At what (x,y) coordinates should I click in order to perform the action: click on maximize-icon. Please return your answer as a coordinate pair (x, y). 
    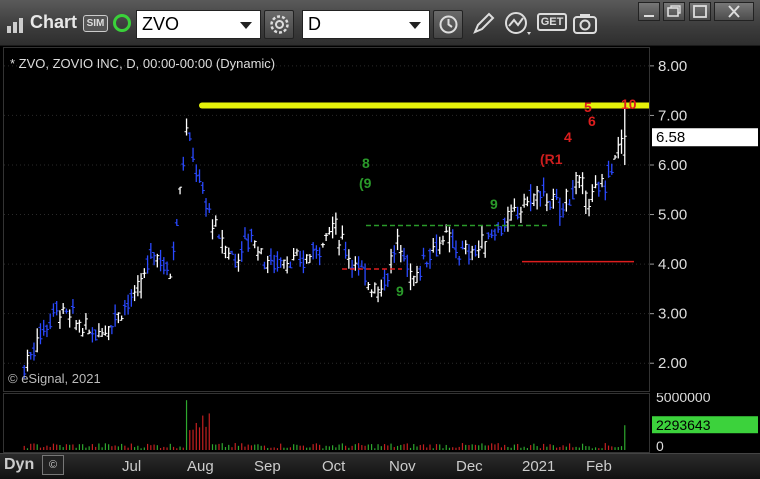
    Looking at the image, I should click on (700, 11).